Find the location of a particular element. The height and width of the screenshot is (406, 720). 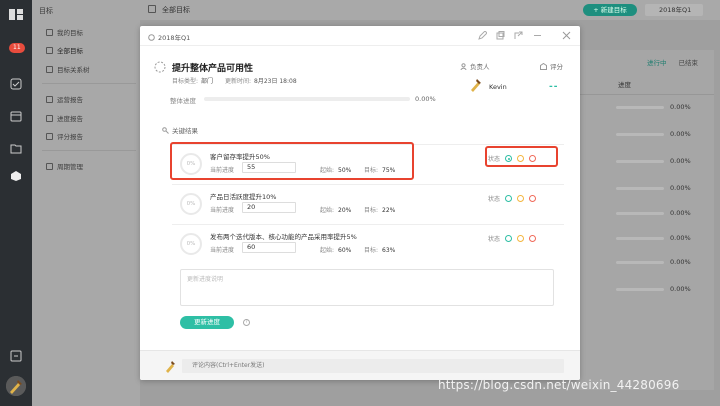

quarter-select: 2018年Q1 is located at coordinates (674, 10).